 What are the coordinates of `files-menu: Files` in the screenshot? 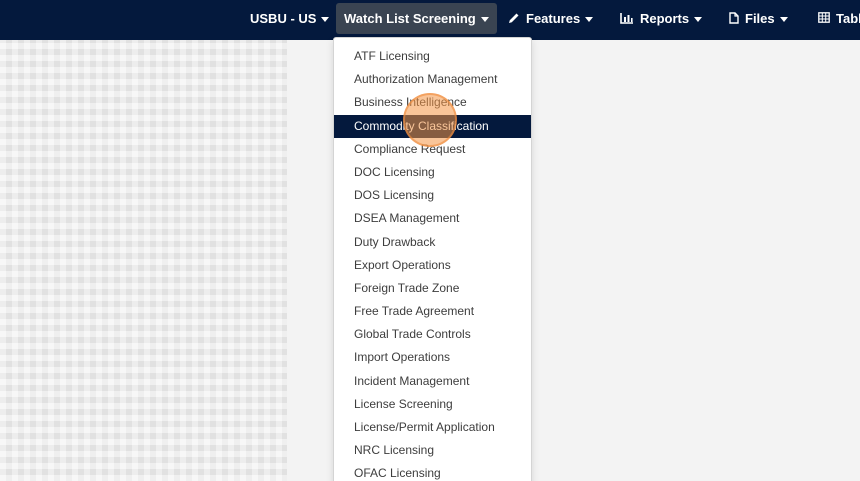 It's located at (758, 18).